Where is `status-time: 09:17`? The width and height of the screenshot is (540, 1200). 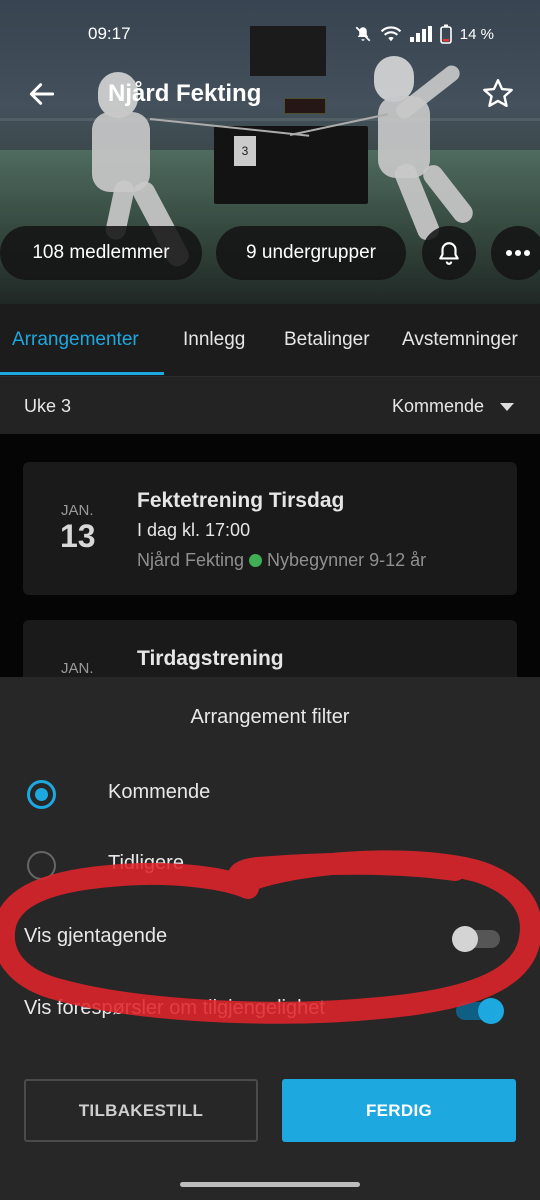 status-time: 09:17 is located at coordinates (109, 33).